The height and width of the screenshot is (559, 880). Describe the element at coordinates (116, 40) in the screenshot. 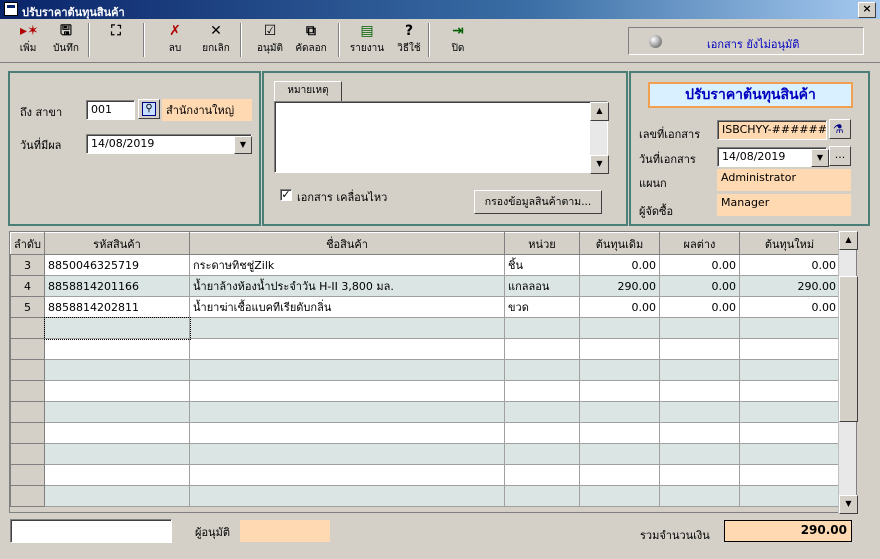

I see `toolbar-button-find: ⛶` at that location.